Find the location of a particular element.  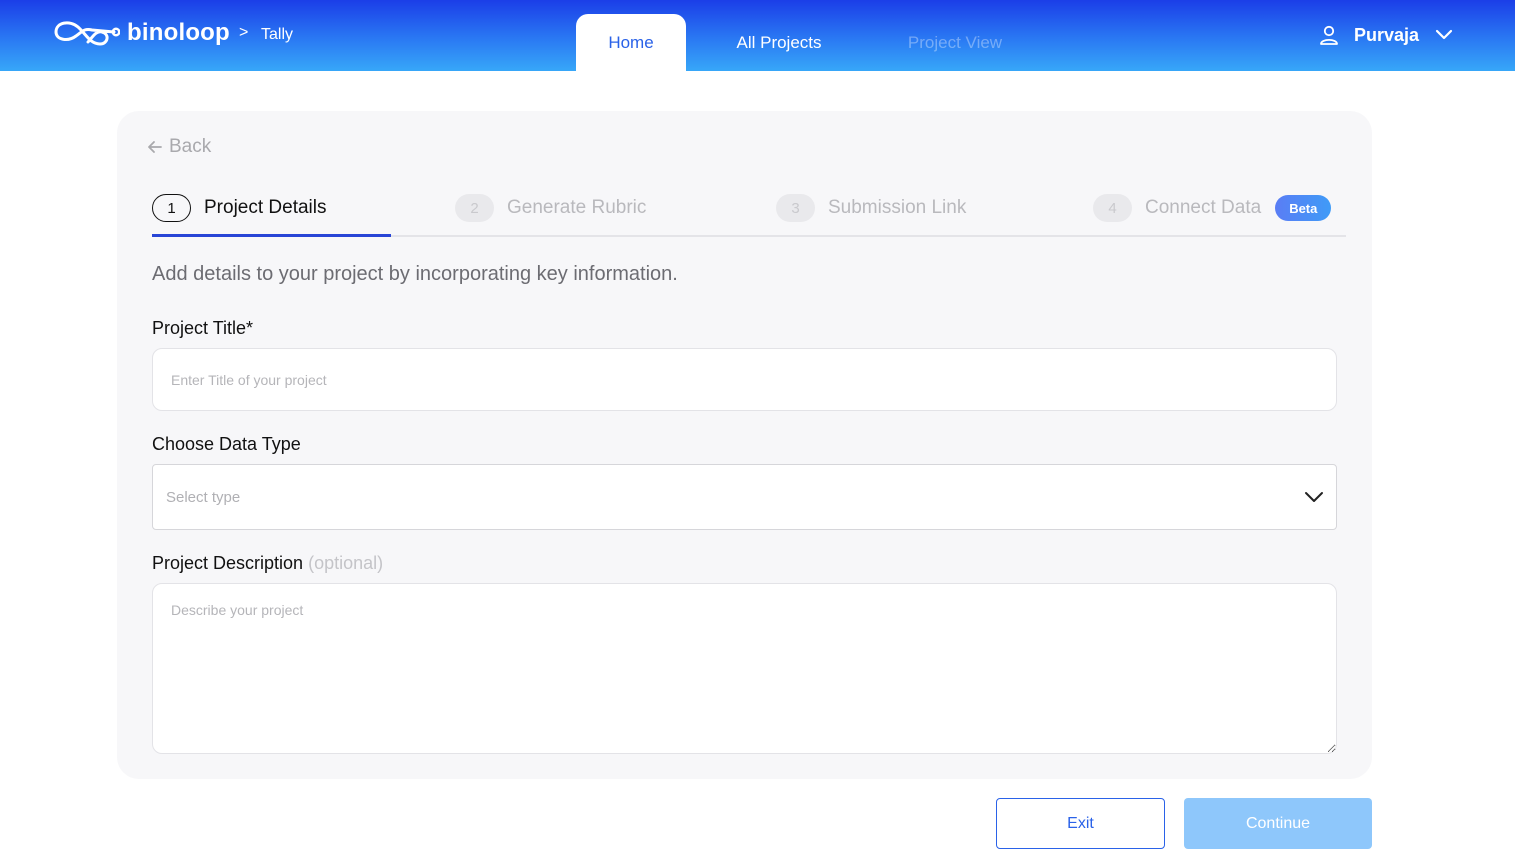

step-label: Connect Data is located at coordinates (1203, 207).